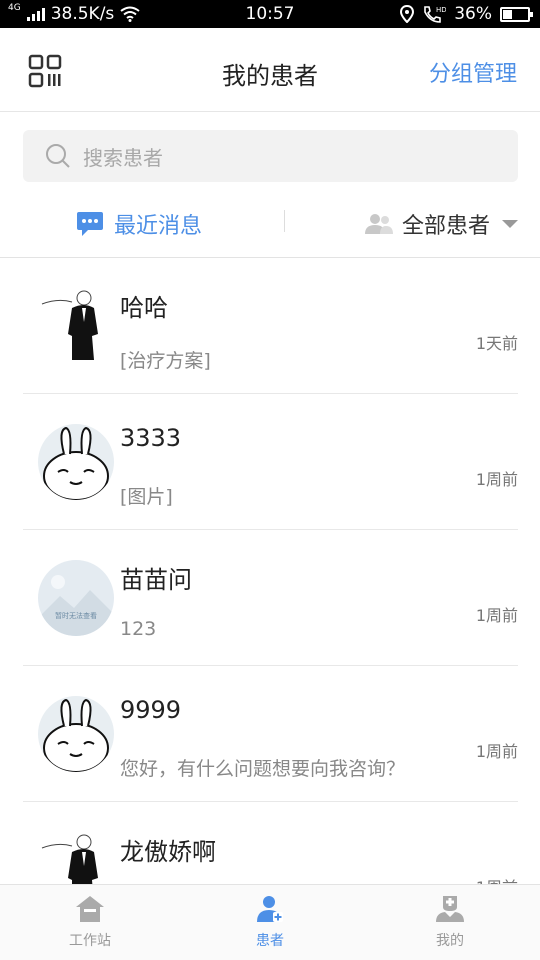  Describe the element at coordinates (284, 221) in the screenshot. I see `tab-divider` at that location.